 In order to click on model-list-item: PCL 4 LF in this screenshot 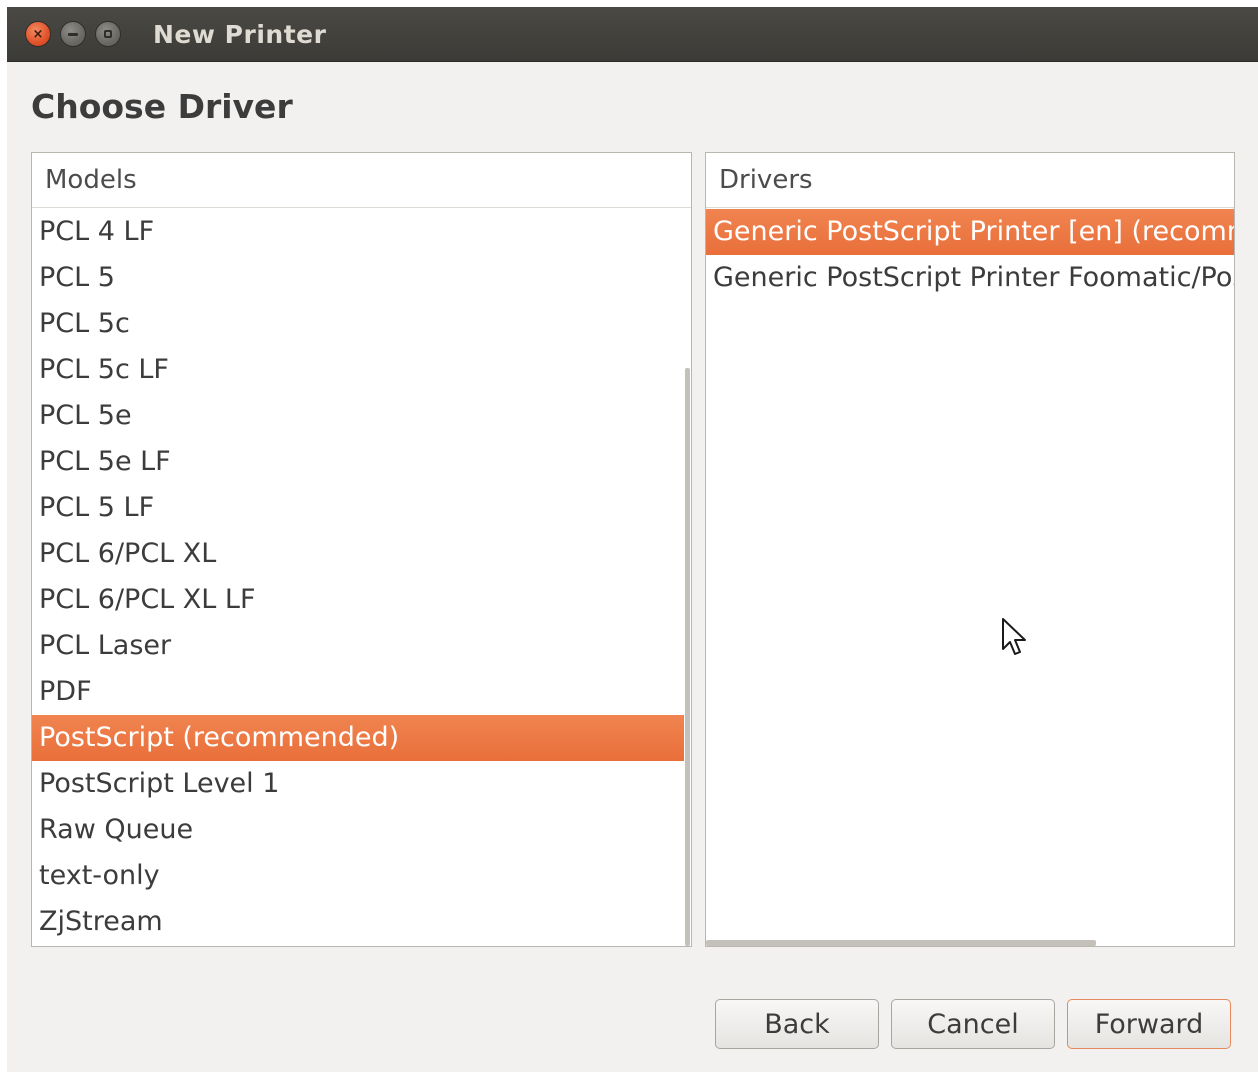, I will do `click(358, 232)`.